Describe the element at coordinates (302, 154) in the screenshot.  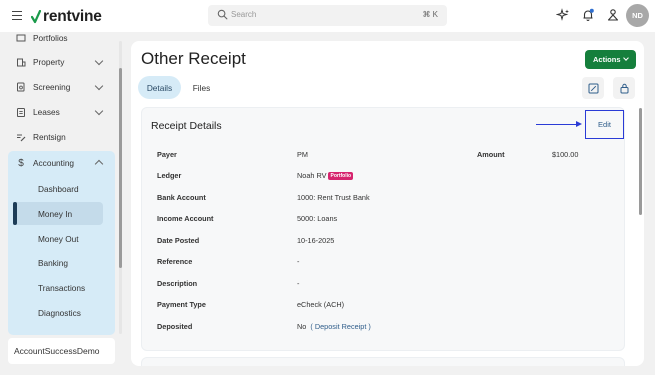
I see `payer-value: PM` at that location.